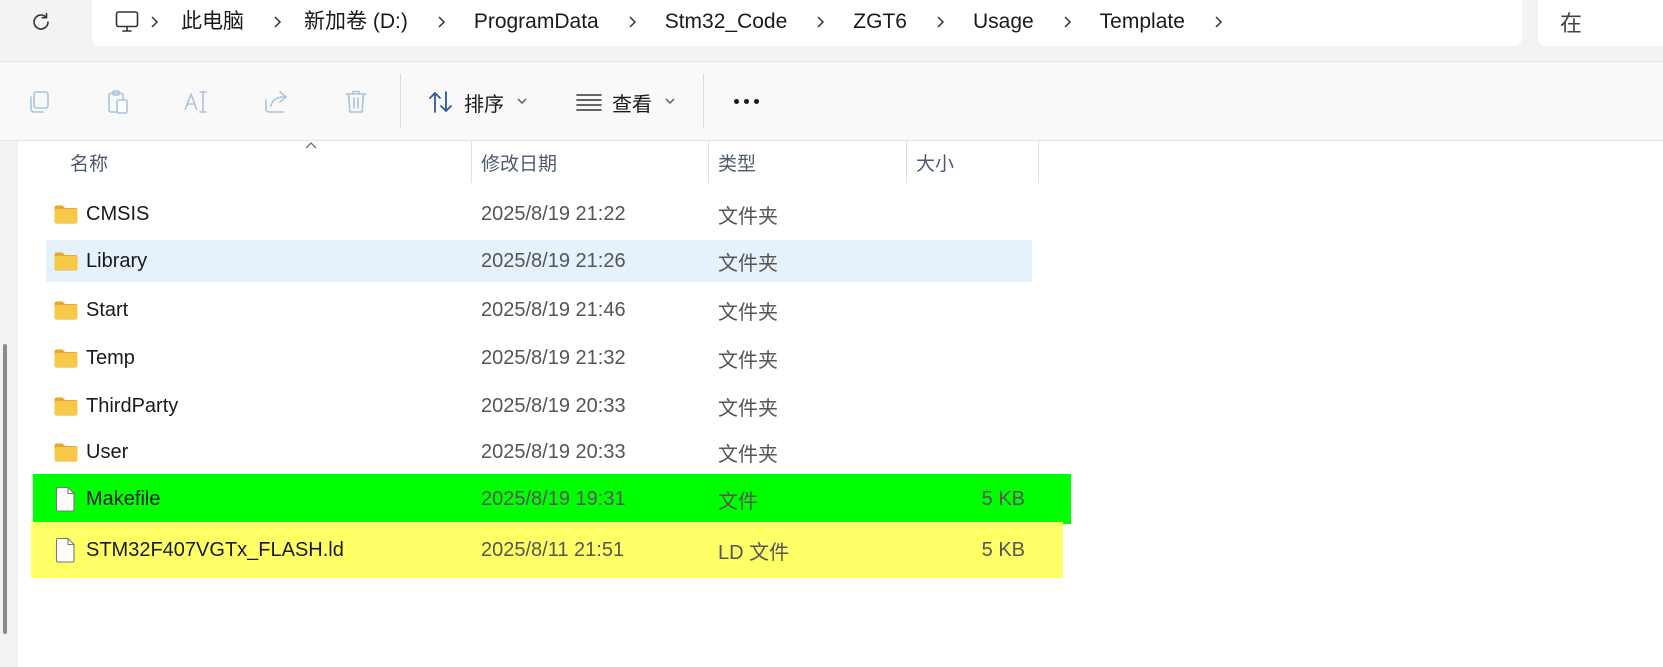 This screenshot has width=1663, height=667. Describe the element at coordinates (831, 101) in the screenshot. I see `command-bar: 排序 查看` at that location.